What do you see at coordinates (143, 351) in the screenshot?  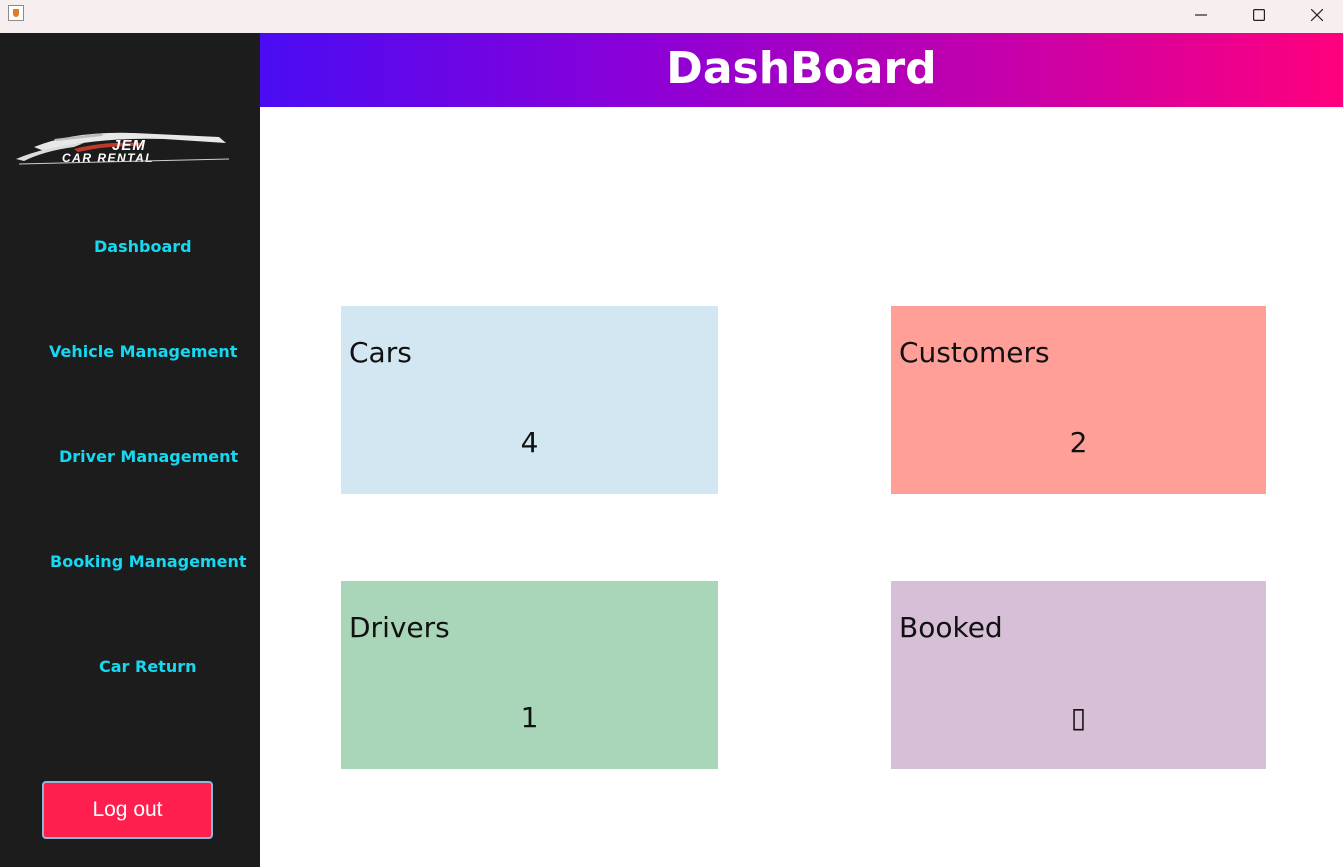 I see `nav-vehicle-management-label: Vehicle Management` at bounding box center [143, 351].